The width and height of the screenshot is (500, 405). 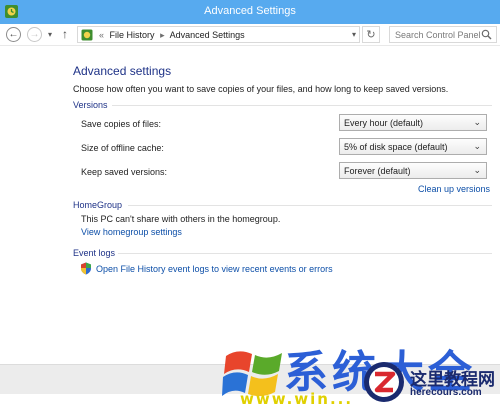 I want to click on view-homegroup-settings-link: View homegroup settings, so click(x=131, y=232).